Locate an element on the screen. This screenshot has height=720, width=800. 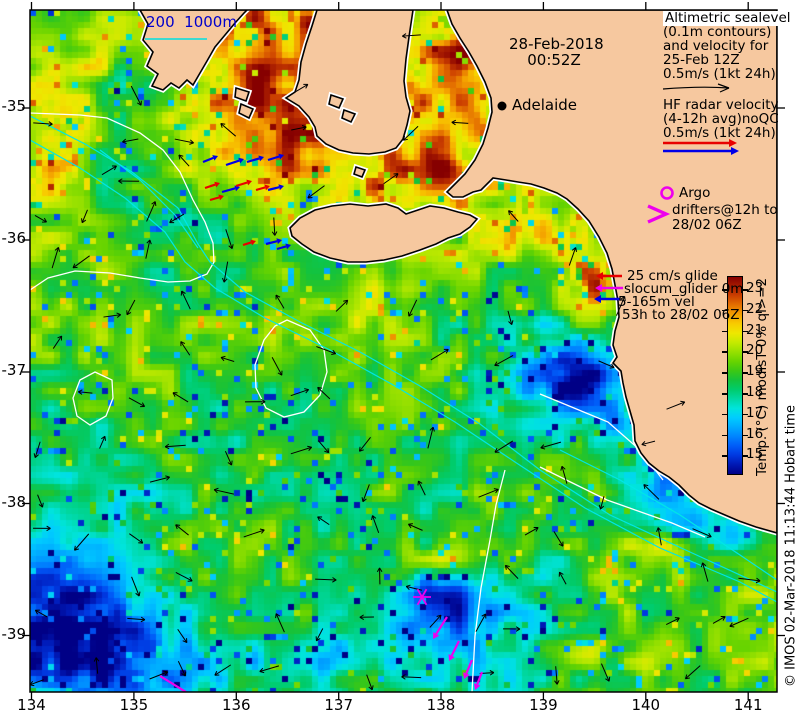
colorbar-tick-label: 21 is located at coordinates (755, 329).